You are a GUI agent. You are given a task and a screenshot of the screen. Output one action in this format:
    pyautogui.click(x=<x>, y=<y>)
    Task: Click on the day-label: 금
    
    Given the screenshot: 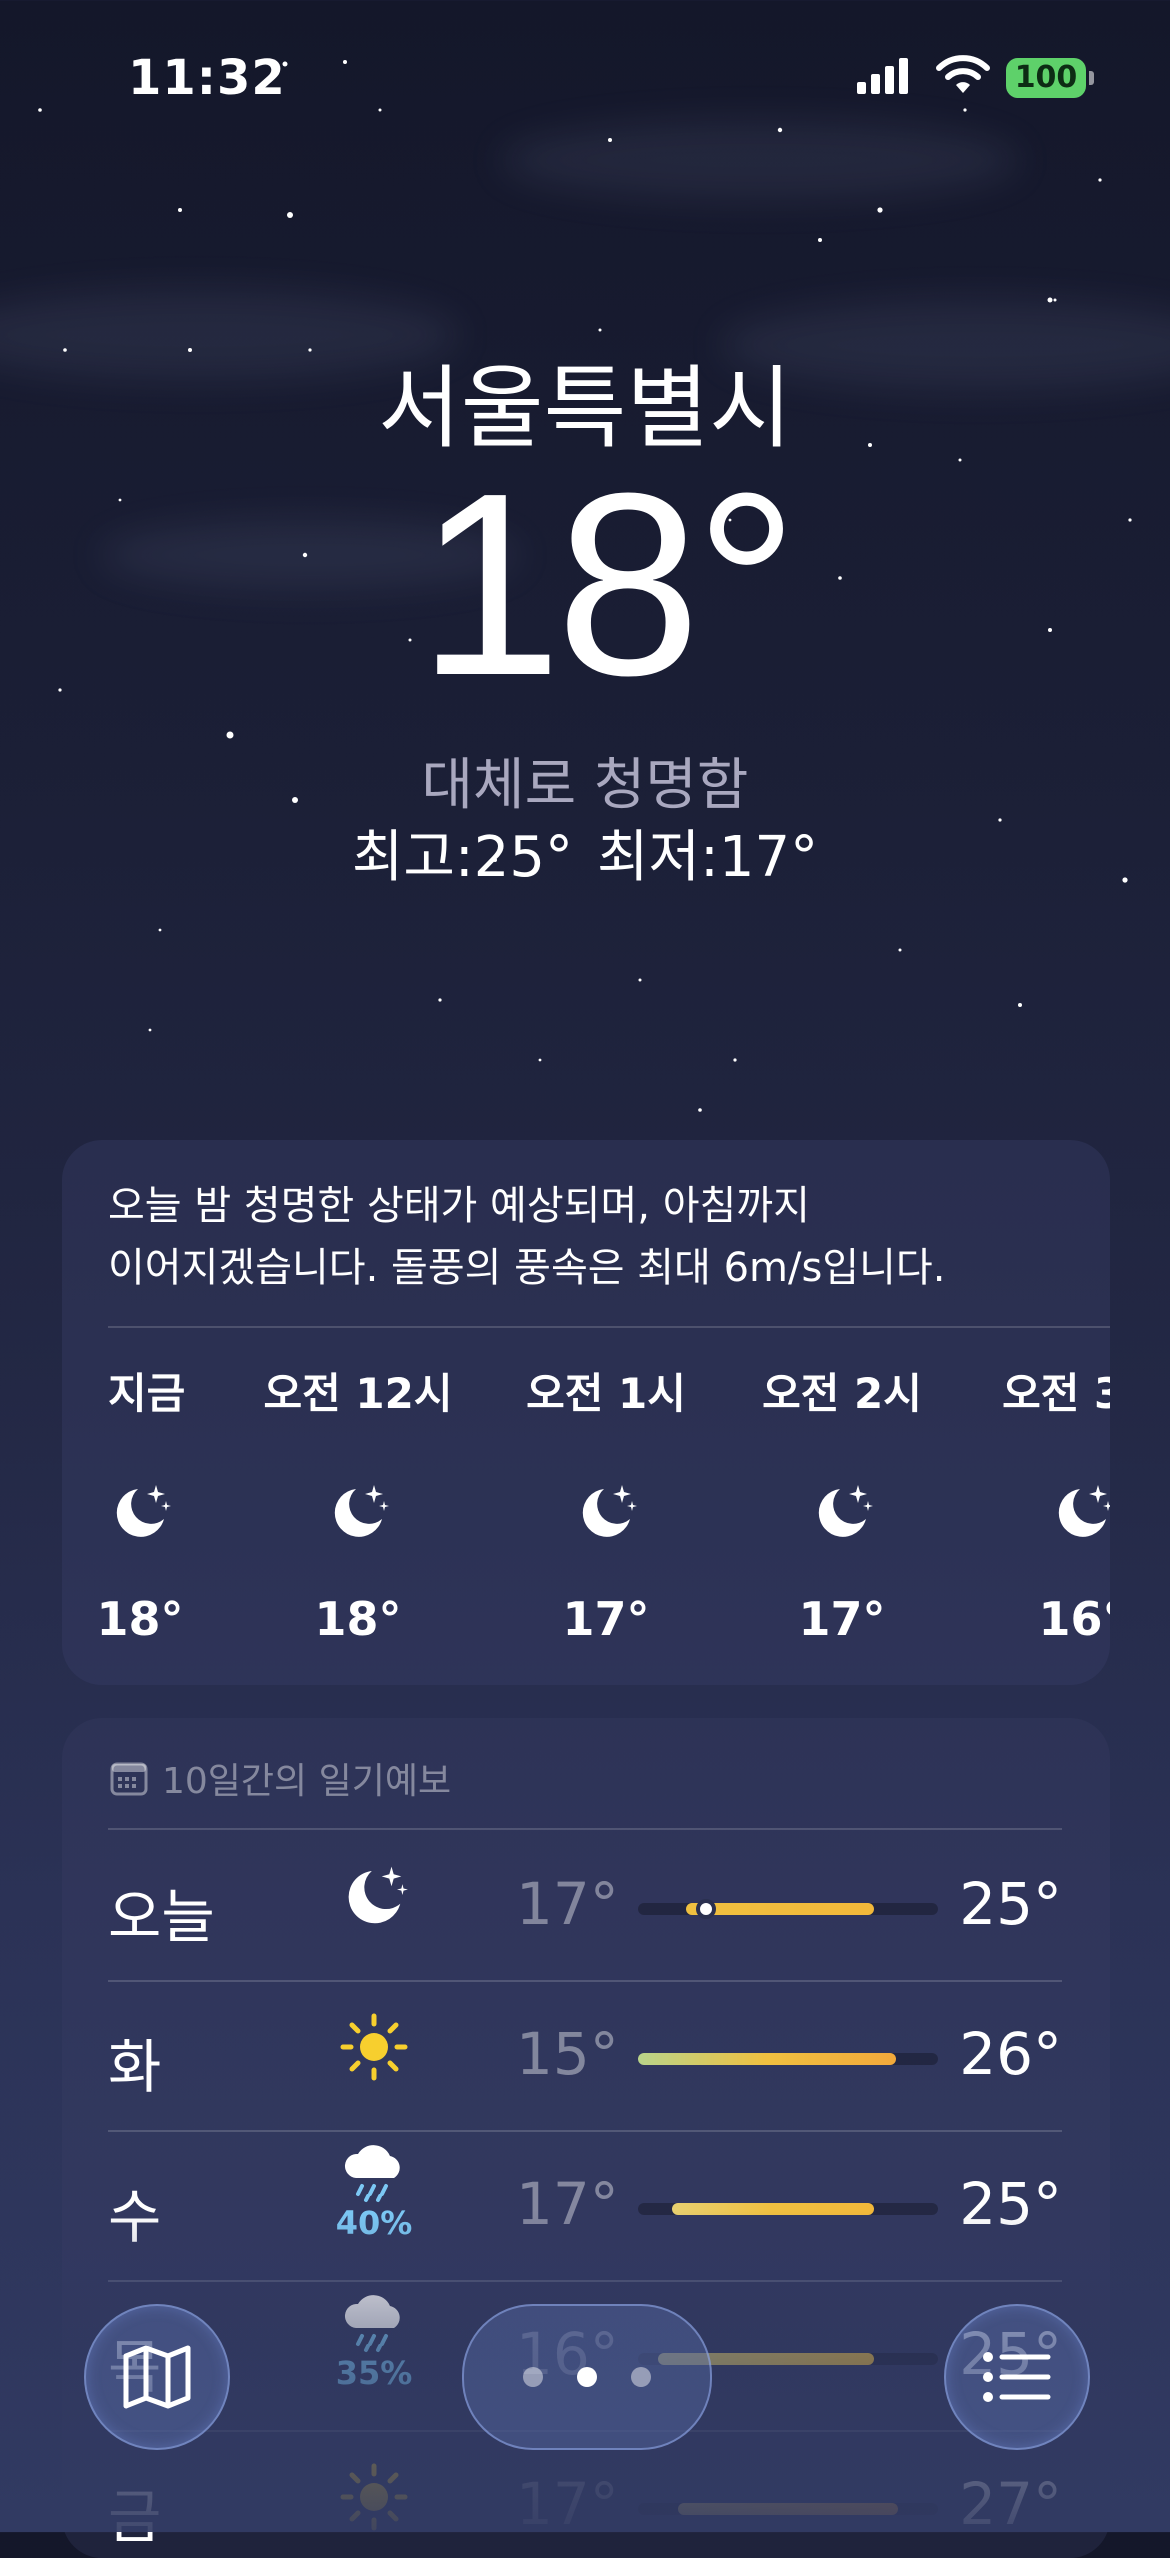 What is the action you would take?
    pyautogui.click(x=135, y=2517)
    